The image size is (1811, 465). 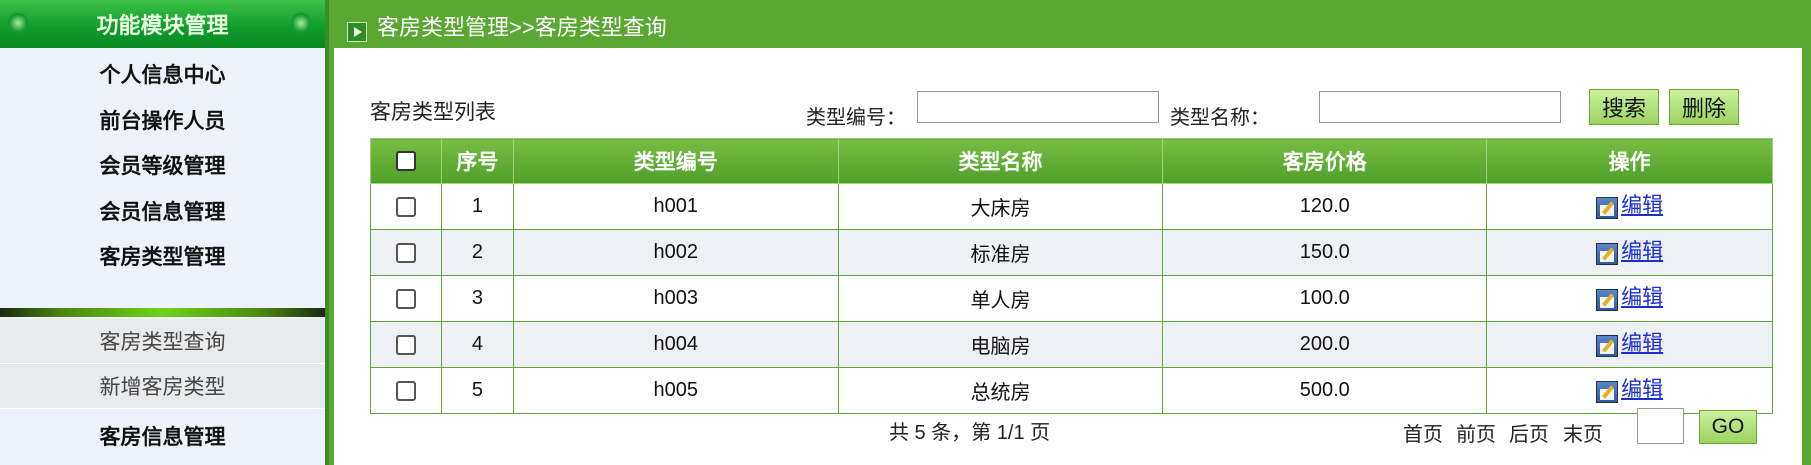 What do you see at coordinates (1325, 206) in the screenshot?
I see `cell-price: 120.0` at bounding box center [1325, 206].